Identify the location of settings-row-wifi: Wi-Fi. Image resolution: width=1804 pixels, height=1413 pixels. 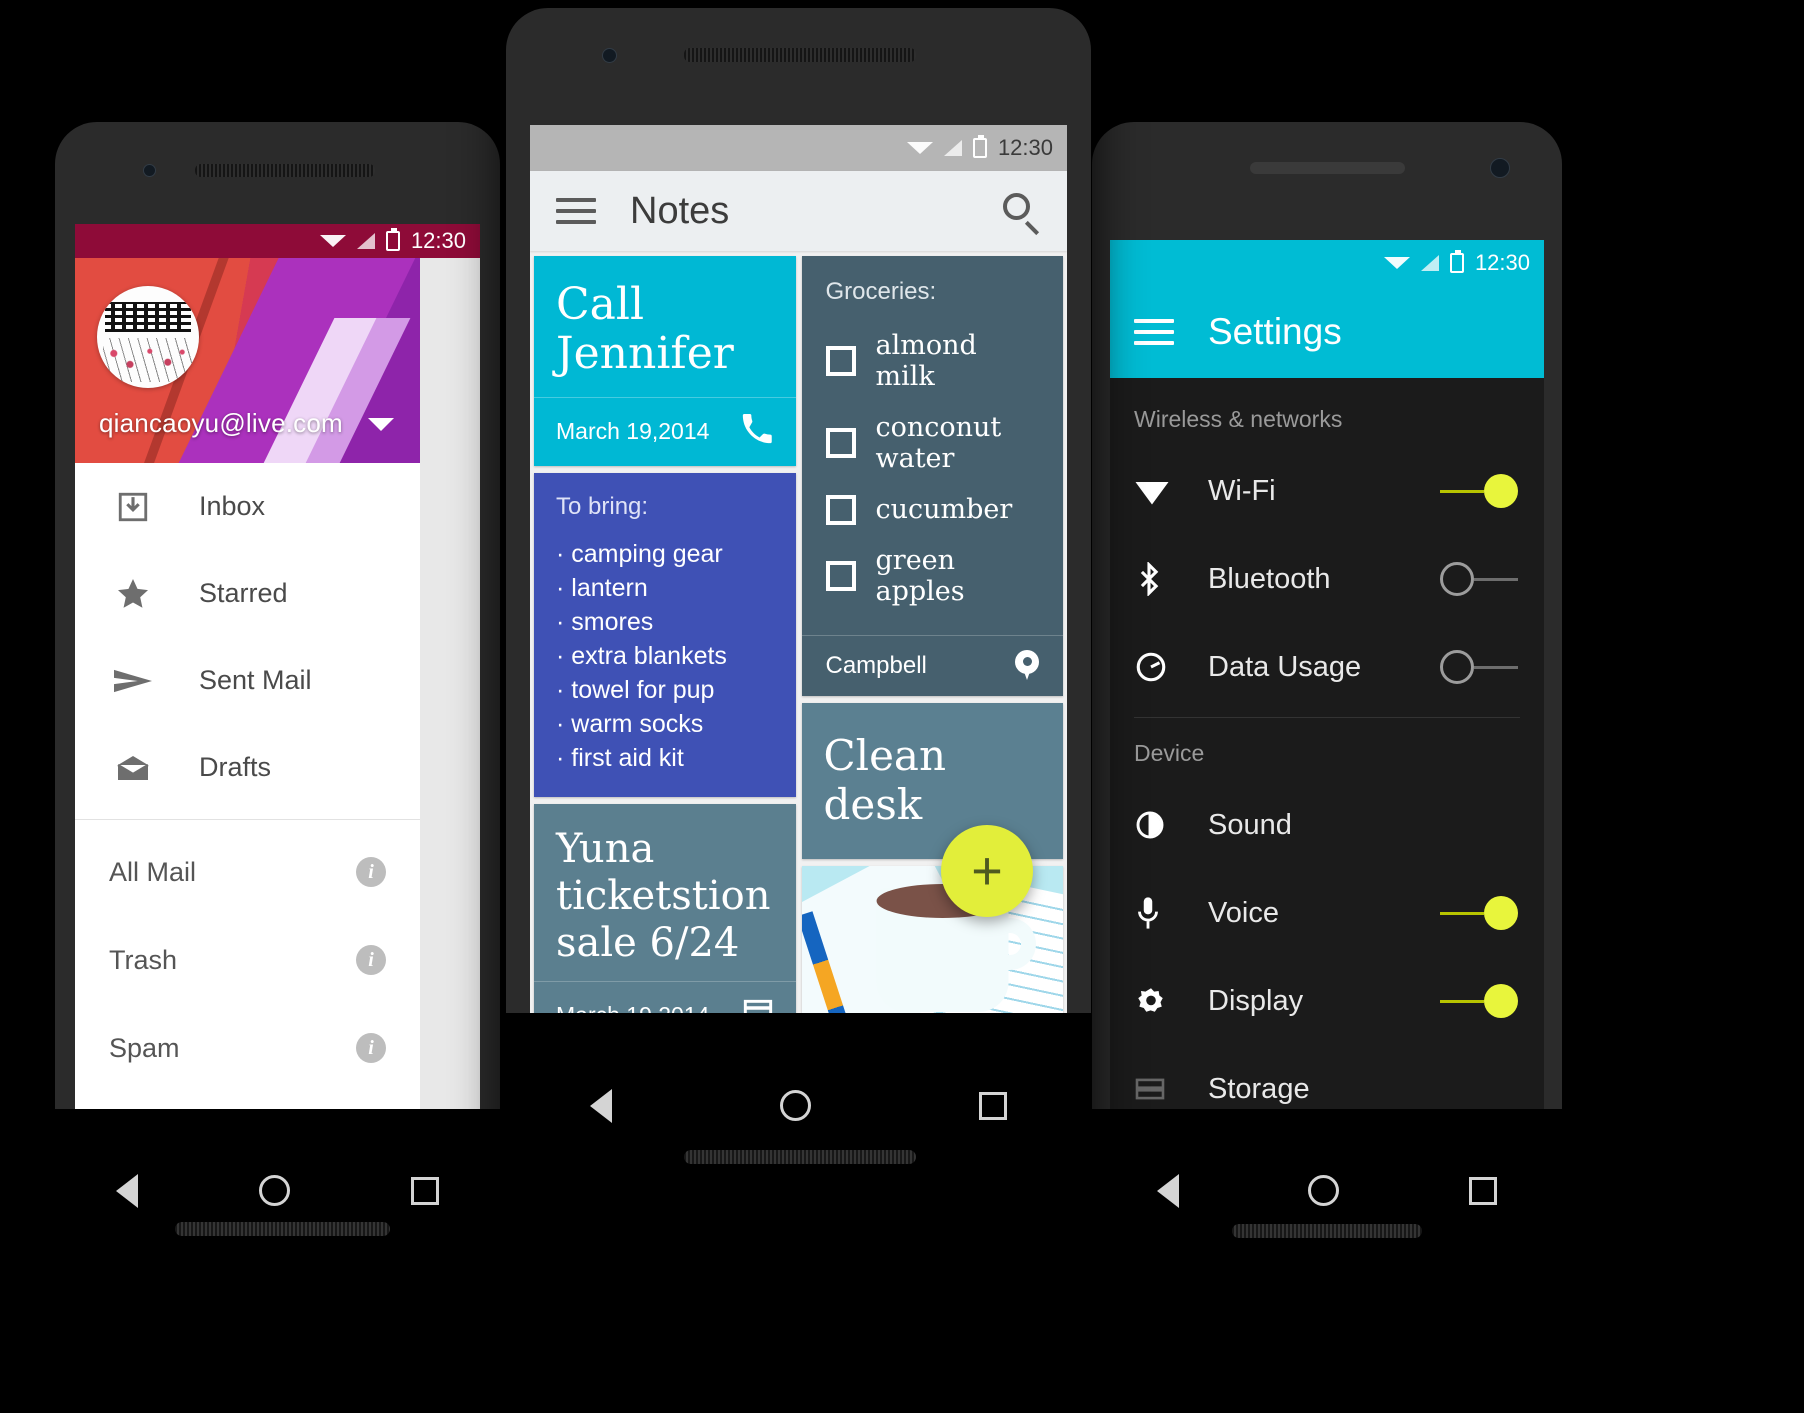
(1327, 491).